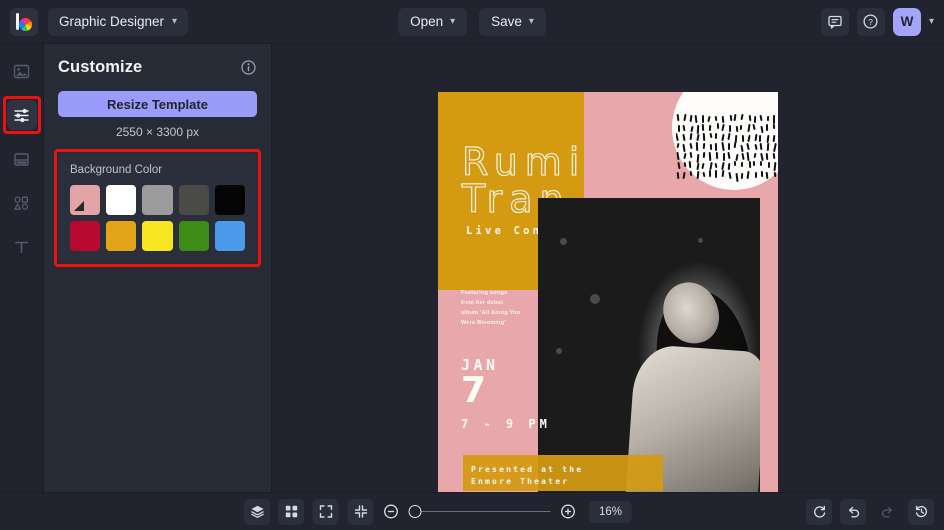 The width and height of the screenshot is (944, 530). Describe the element at coordinates (85, 236) in the screenshot. I see `swatch-crimson` at that location.